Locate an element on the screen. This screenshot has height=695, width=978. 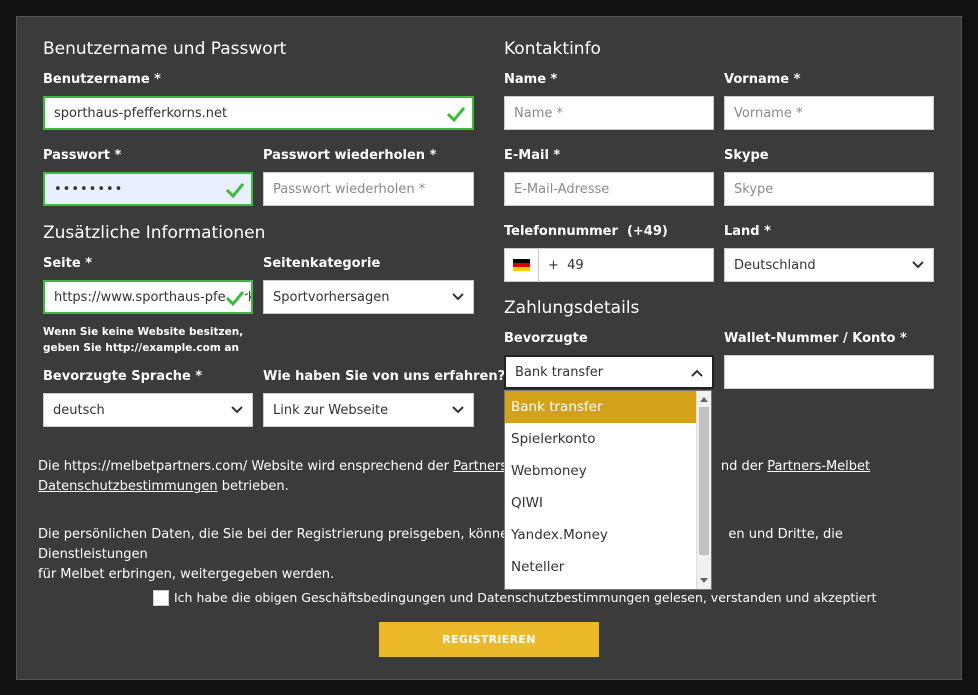
dropdown-option: Webmoney is located at coordinates (601, 471).